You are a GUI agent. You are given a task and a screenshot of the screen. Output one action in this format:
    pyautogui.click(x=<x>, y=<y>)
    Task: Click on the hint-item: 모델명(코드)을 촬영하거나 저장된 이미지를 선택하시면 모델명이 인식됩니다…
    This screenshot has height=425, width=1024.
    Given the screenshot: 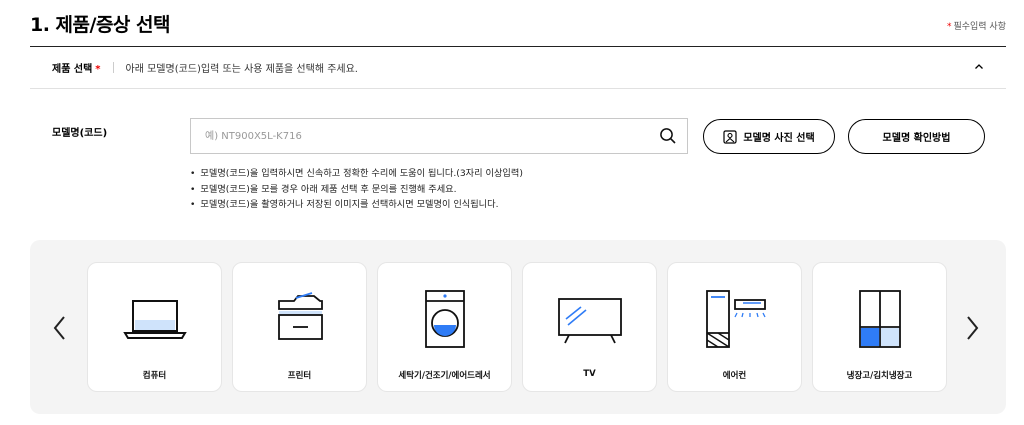 What is the action you would take?
    pyautogui.click(x=356, y=205)
    